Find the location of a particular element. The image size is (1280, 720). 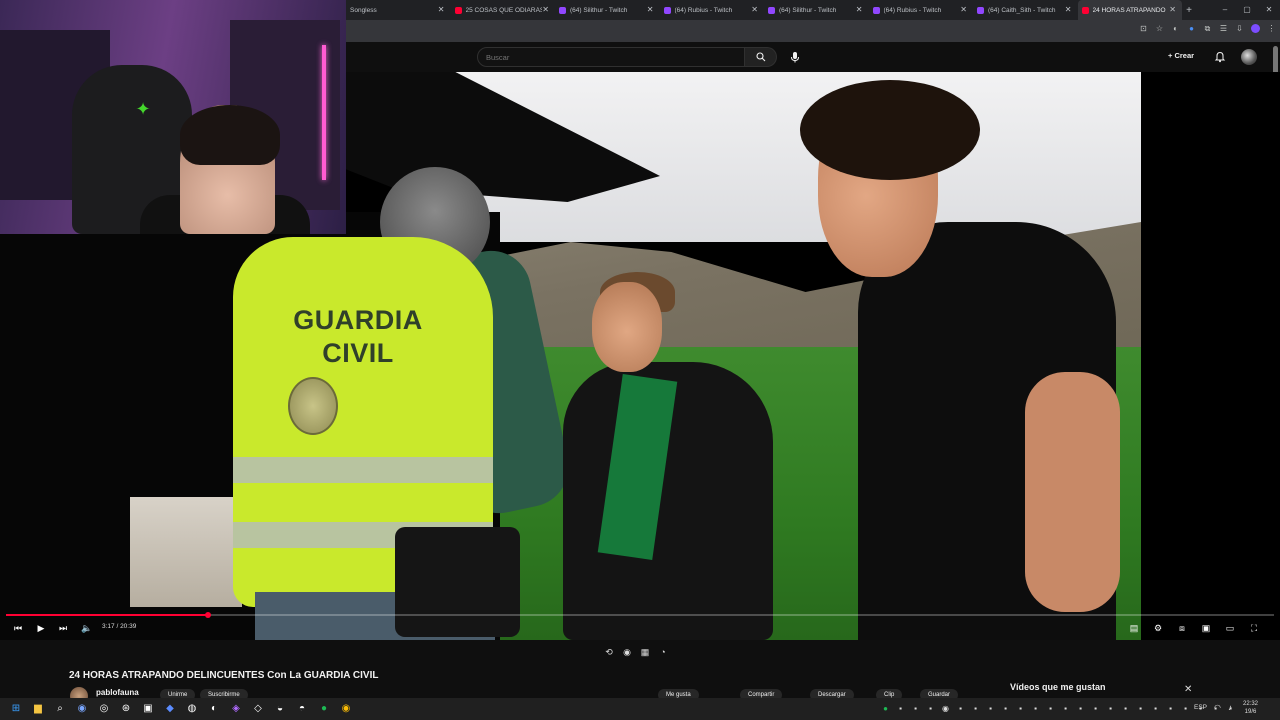

close-window-button: ✕ is located at coordinates (1269, 10).